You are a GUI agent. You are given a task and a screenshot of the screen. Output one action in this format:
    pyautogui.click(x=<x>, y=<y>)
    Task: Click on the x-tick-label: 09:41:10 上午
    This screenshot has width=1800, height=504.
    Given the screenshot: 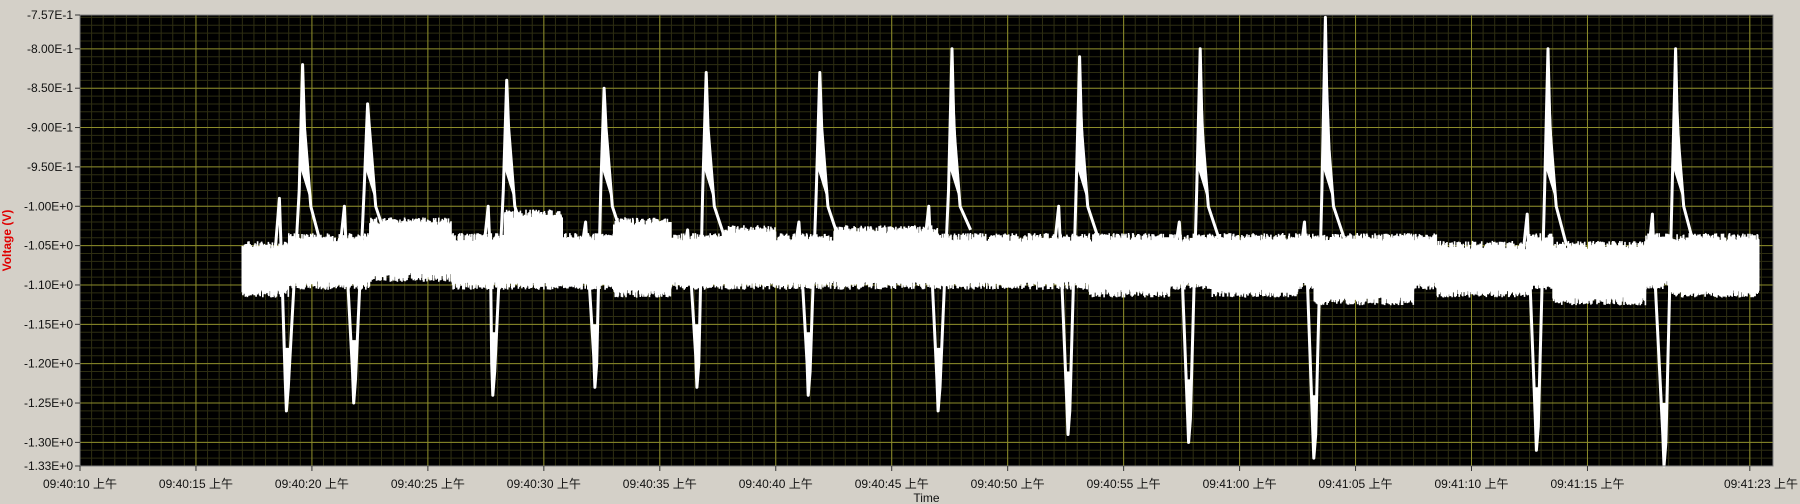 What is the action you would take?
    pyautogui.click(x=1471, y=484)
    